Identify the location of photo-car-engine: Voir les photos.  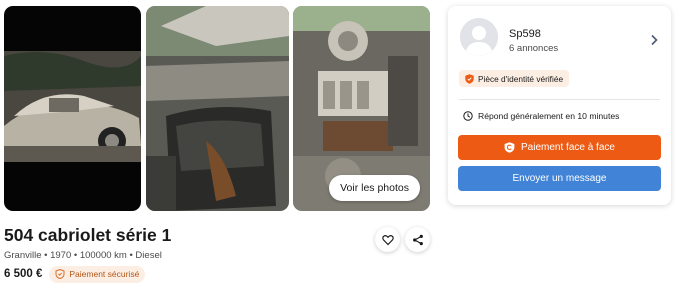
(361, 108).